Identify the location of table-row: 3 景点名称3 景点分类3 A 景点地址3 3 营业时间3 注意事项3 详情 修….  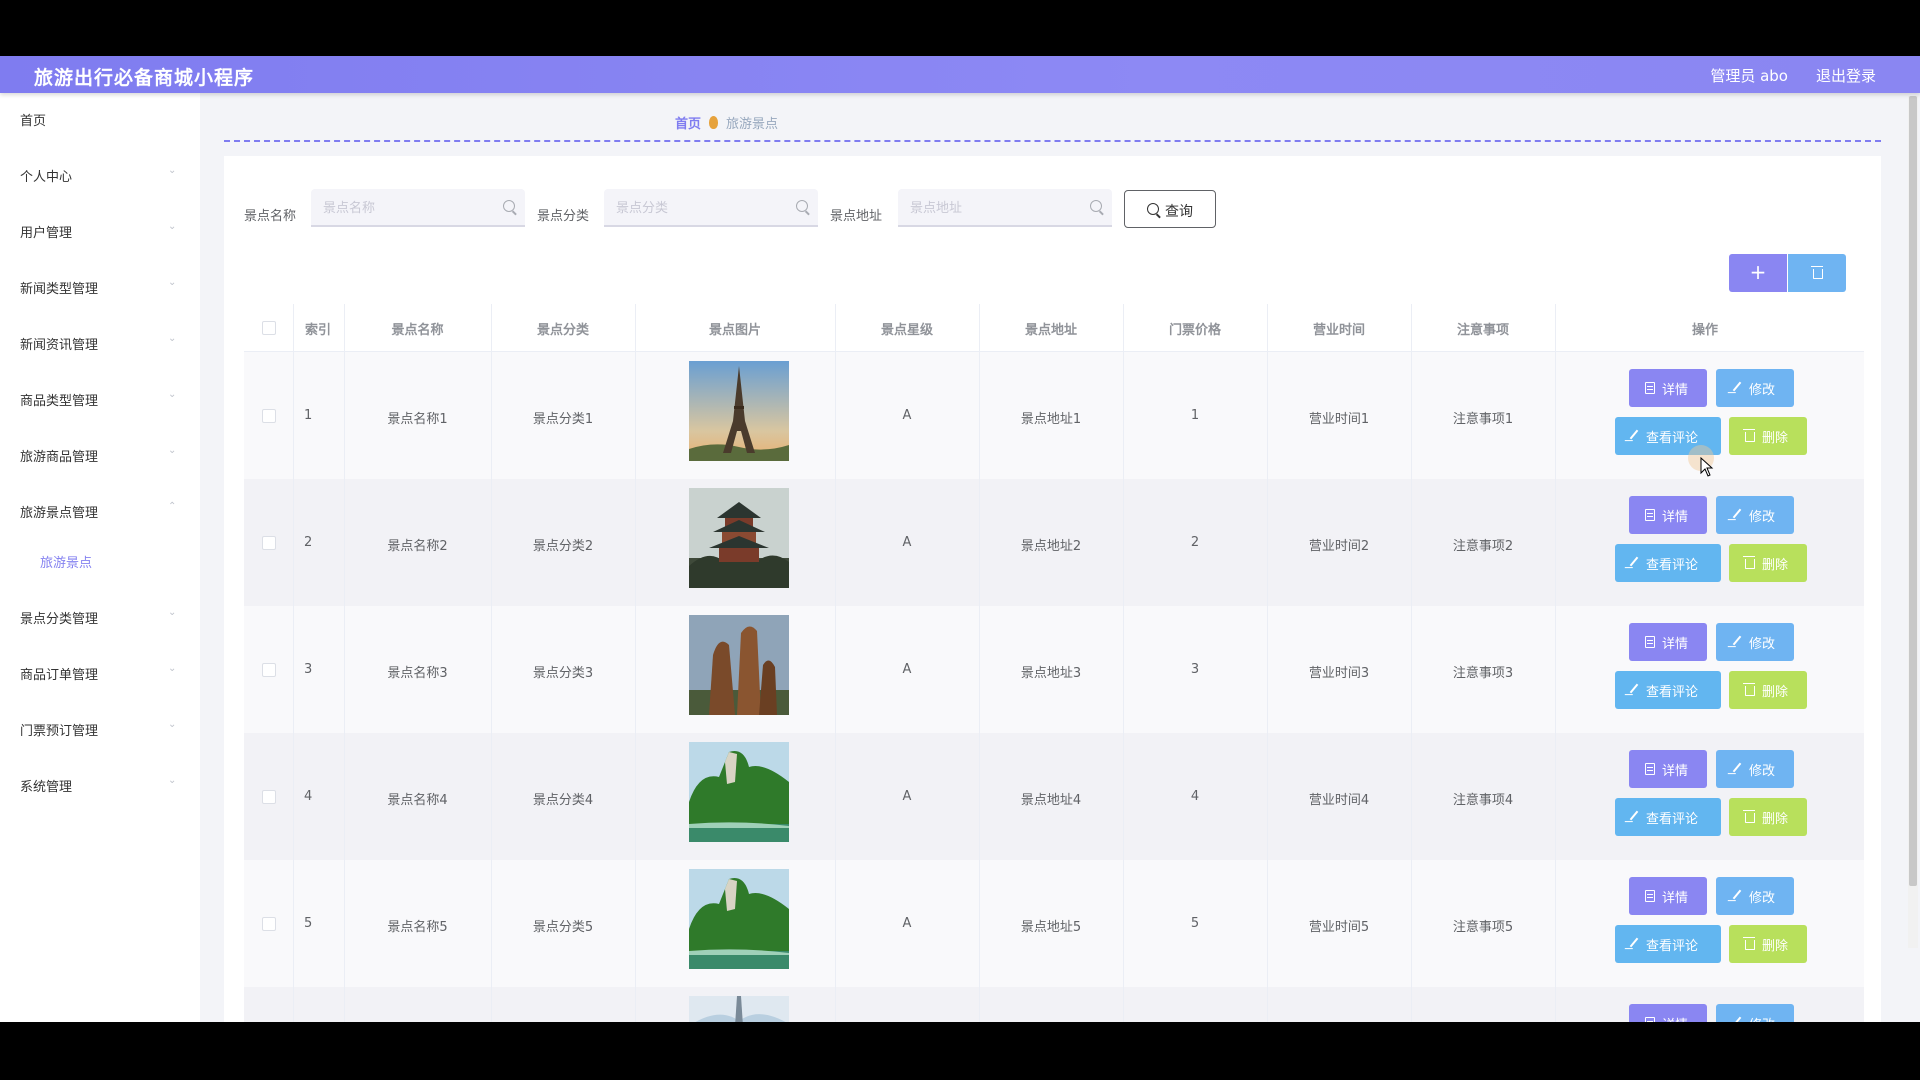
(1054, 670).